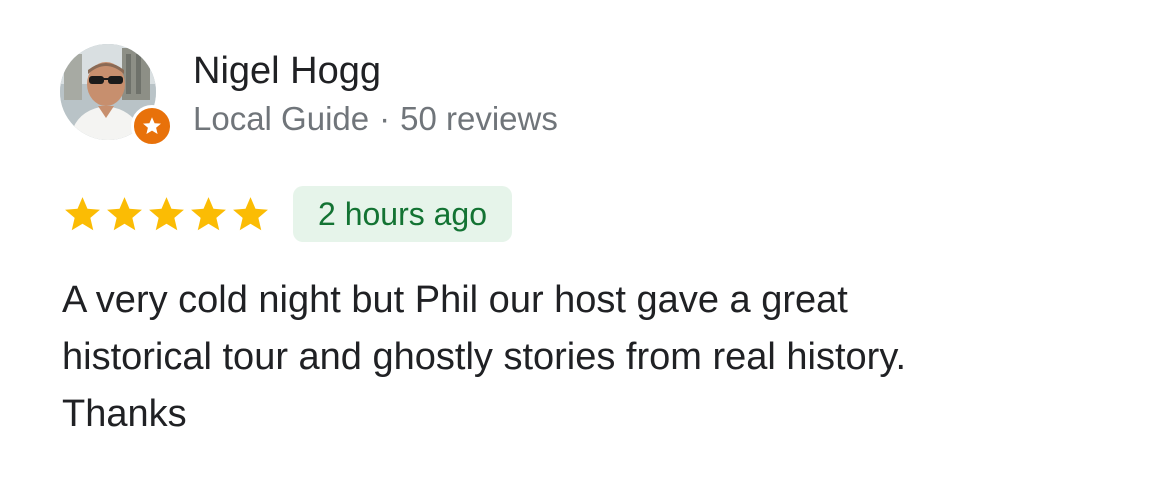  I want to click on review-count: 50 reviews, so click(479, 118).